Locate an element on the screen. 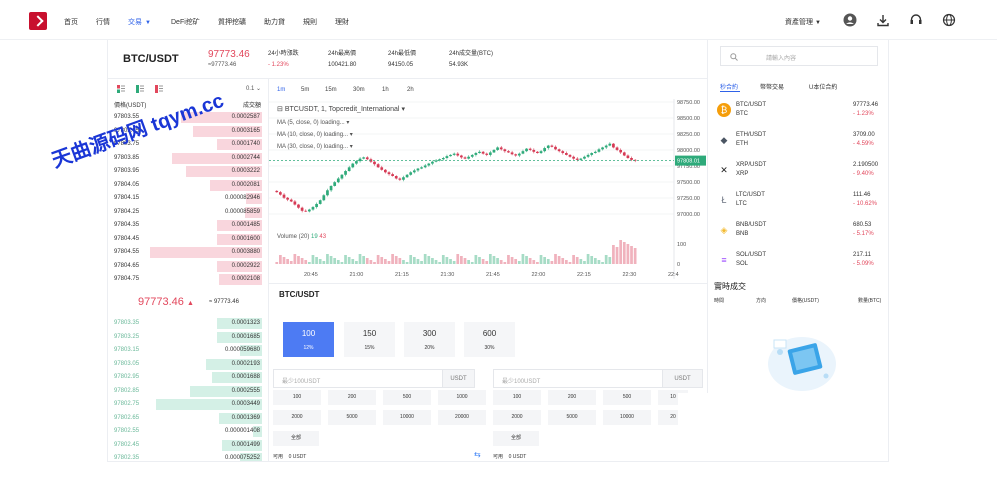 The width and height of the screenshot is (997, 494). bid-row: 97802.95 0.0001688 is located at coordinates (188, 377).